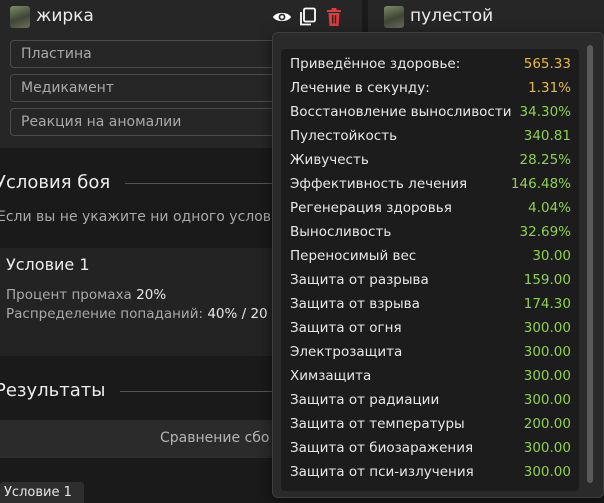 The width and height of the screenshot is (604, 503). Describe the element at coordinates (590, 264) in the screenshot. I see `scrollbar` at that location.